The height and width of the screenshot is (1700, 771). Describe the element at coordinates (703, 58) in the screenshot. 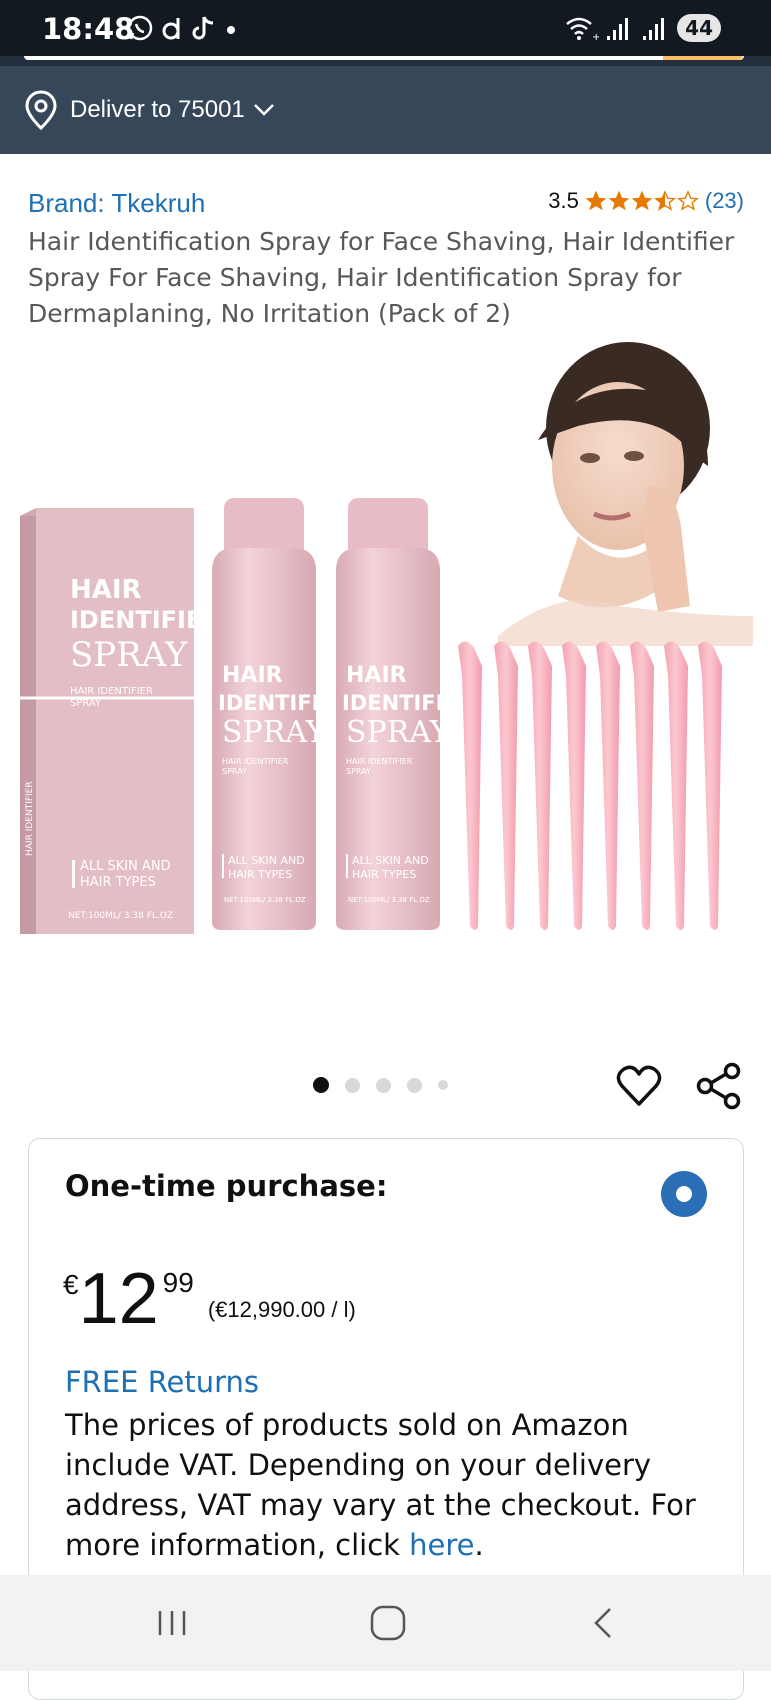

I see `search-button-edge` at that location.